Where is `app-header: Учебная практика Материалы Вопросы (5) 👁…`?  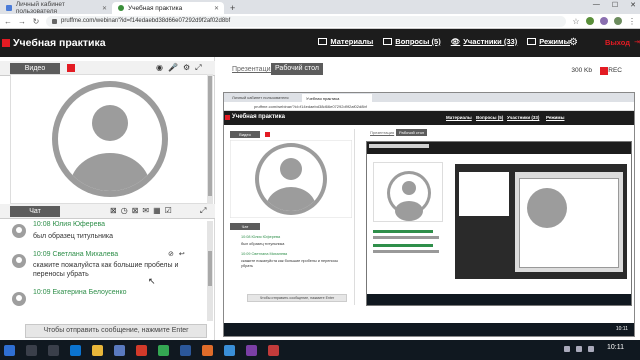 app-header: Учебная практика Материалы Вопросы (5) 👁… is located at coordinates (320, 43).